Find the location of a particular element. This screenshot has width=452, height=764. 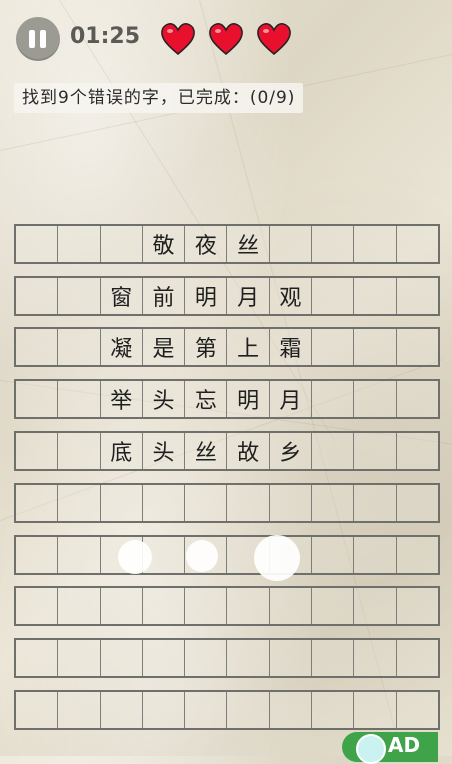

grid-cell: 夜 is located at coordinates (206, 244).